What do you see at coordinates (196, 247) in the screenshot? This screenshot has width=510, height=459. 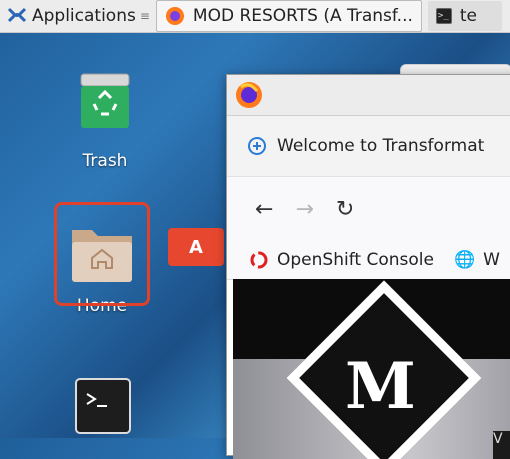 I see `annotation-tag: A` at bounding box center [196, 247].